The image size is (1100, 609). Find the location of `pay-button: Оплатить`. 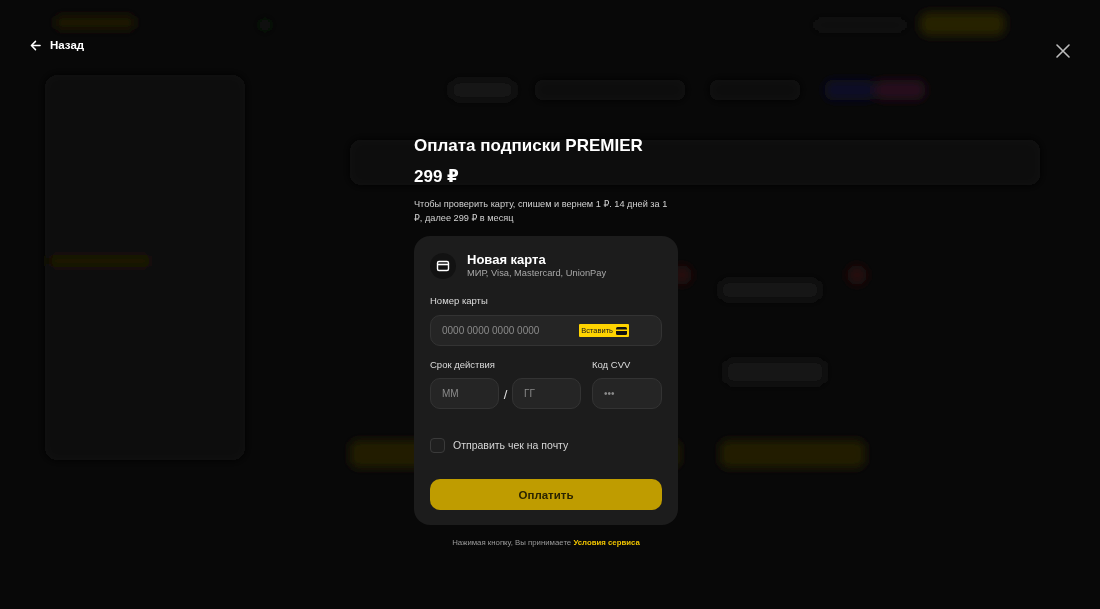

pay-button: Оплатить is located at coordinates (546, 494).